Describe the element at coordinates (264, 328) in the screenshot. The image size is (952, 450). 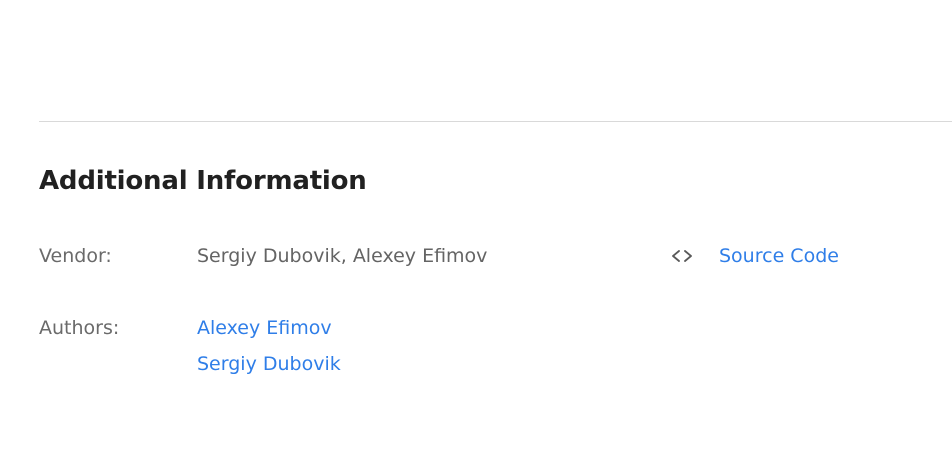
I see `author-link-alexey-efimov: Alexey Efimov` at that location.